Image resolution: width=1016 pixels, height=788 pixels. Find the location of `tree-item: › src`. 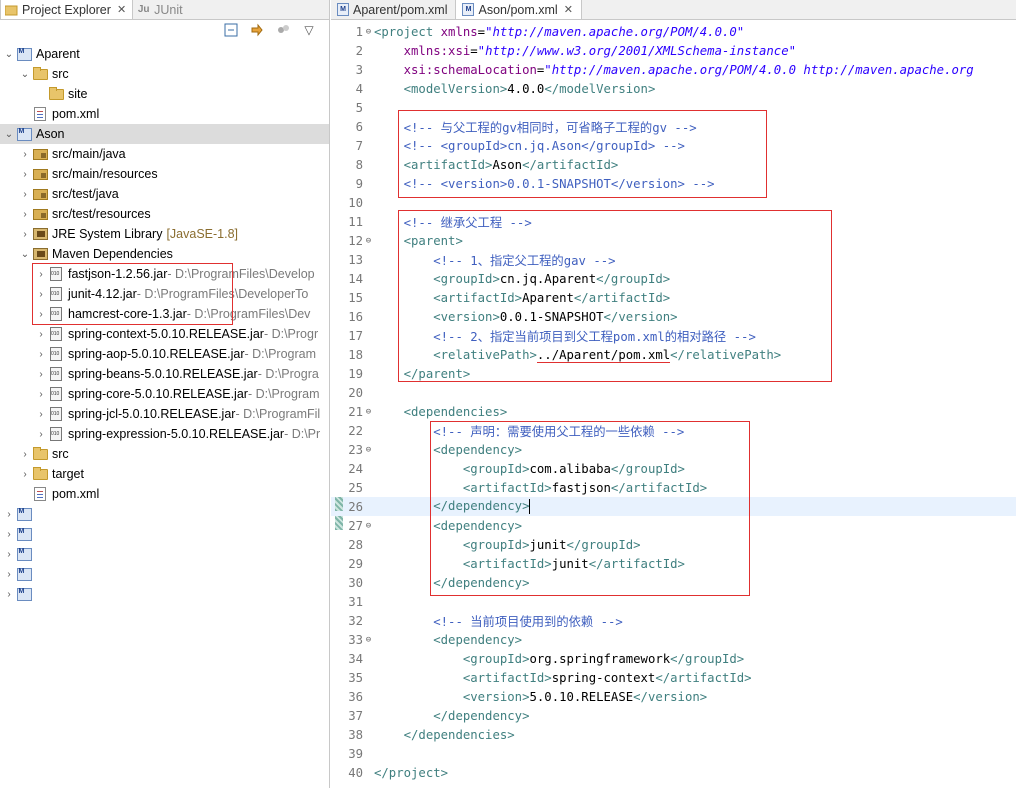

tree-item: › src is located at coordinates (164, 454).